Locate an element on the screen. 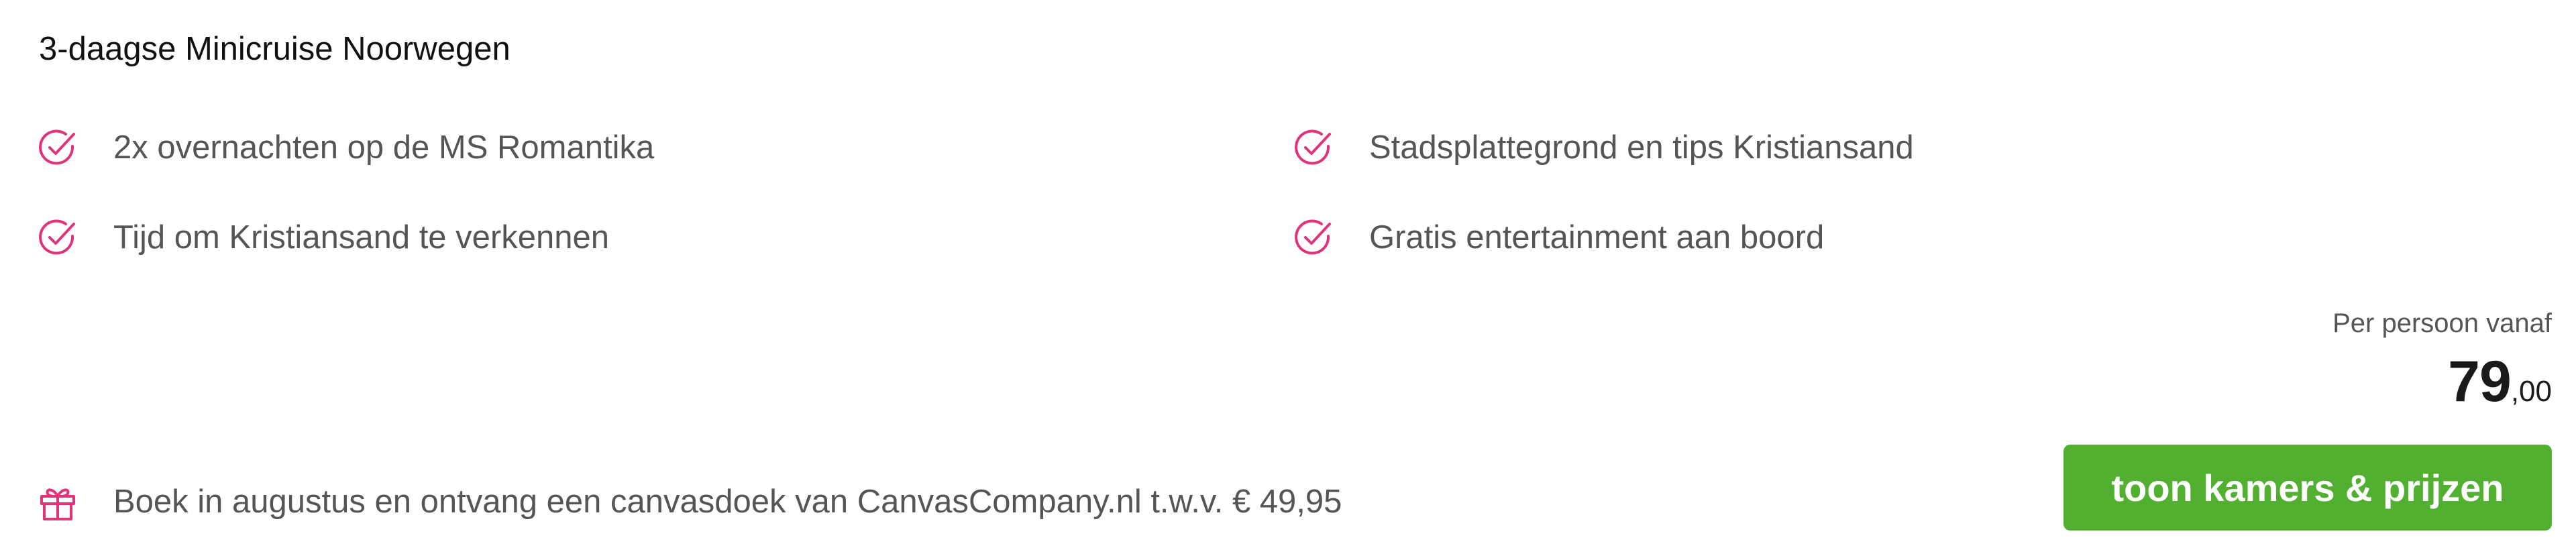 This screenshot has height=558, width=2576. price-cents: ,00 is located at coordinates (2531, 391).